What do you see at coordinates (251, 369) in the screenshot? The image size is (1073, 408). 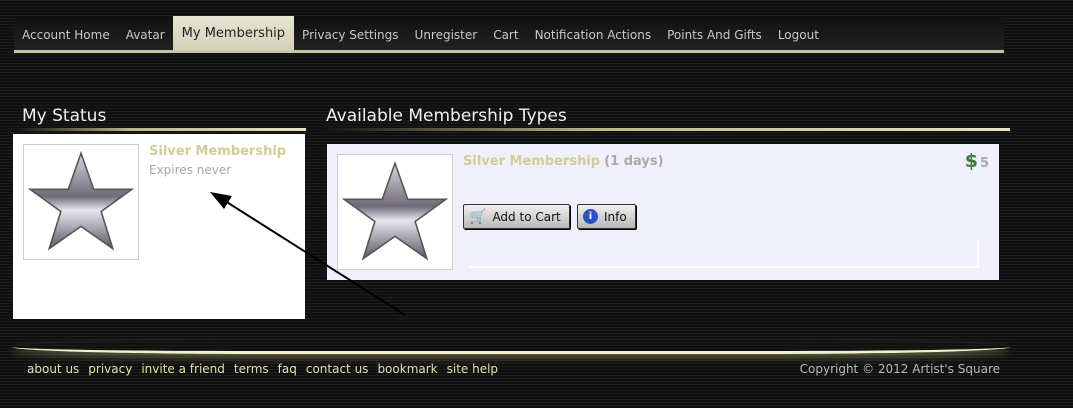 I see `footer-terms: terms` at bounding box center [251, 369].